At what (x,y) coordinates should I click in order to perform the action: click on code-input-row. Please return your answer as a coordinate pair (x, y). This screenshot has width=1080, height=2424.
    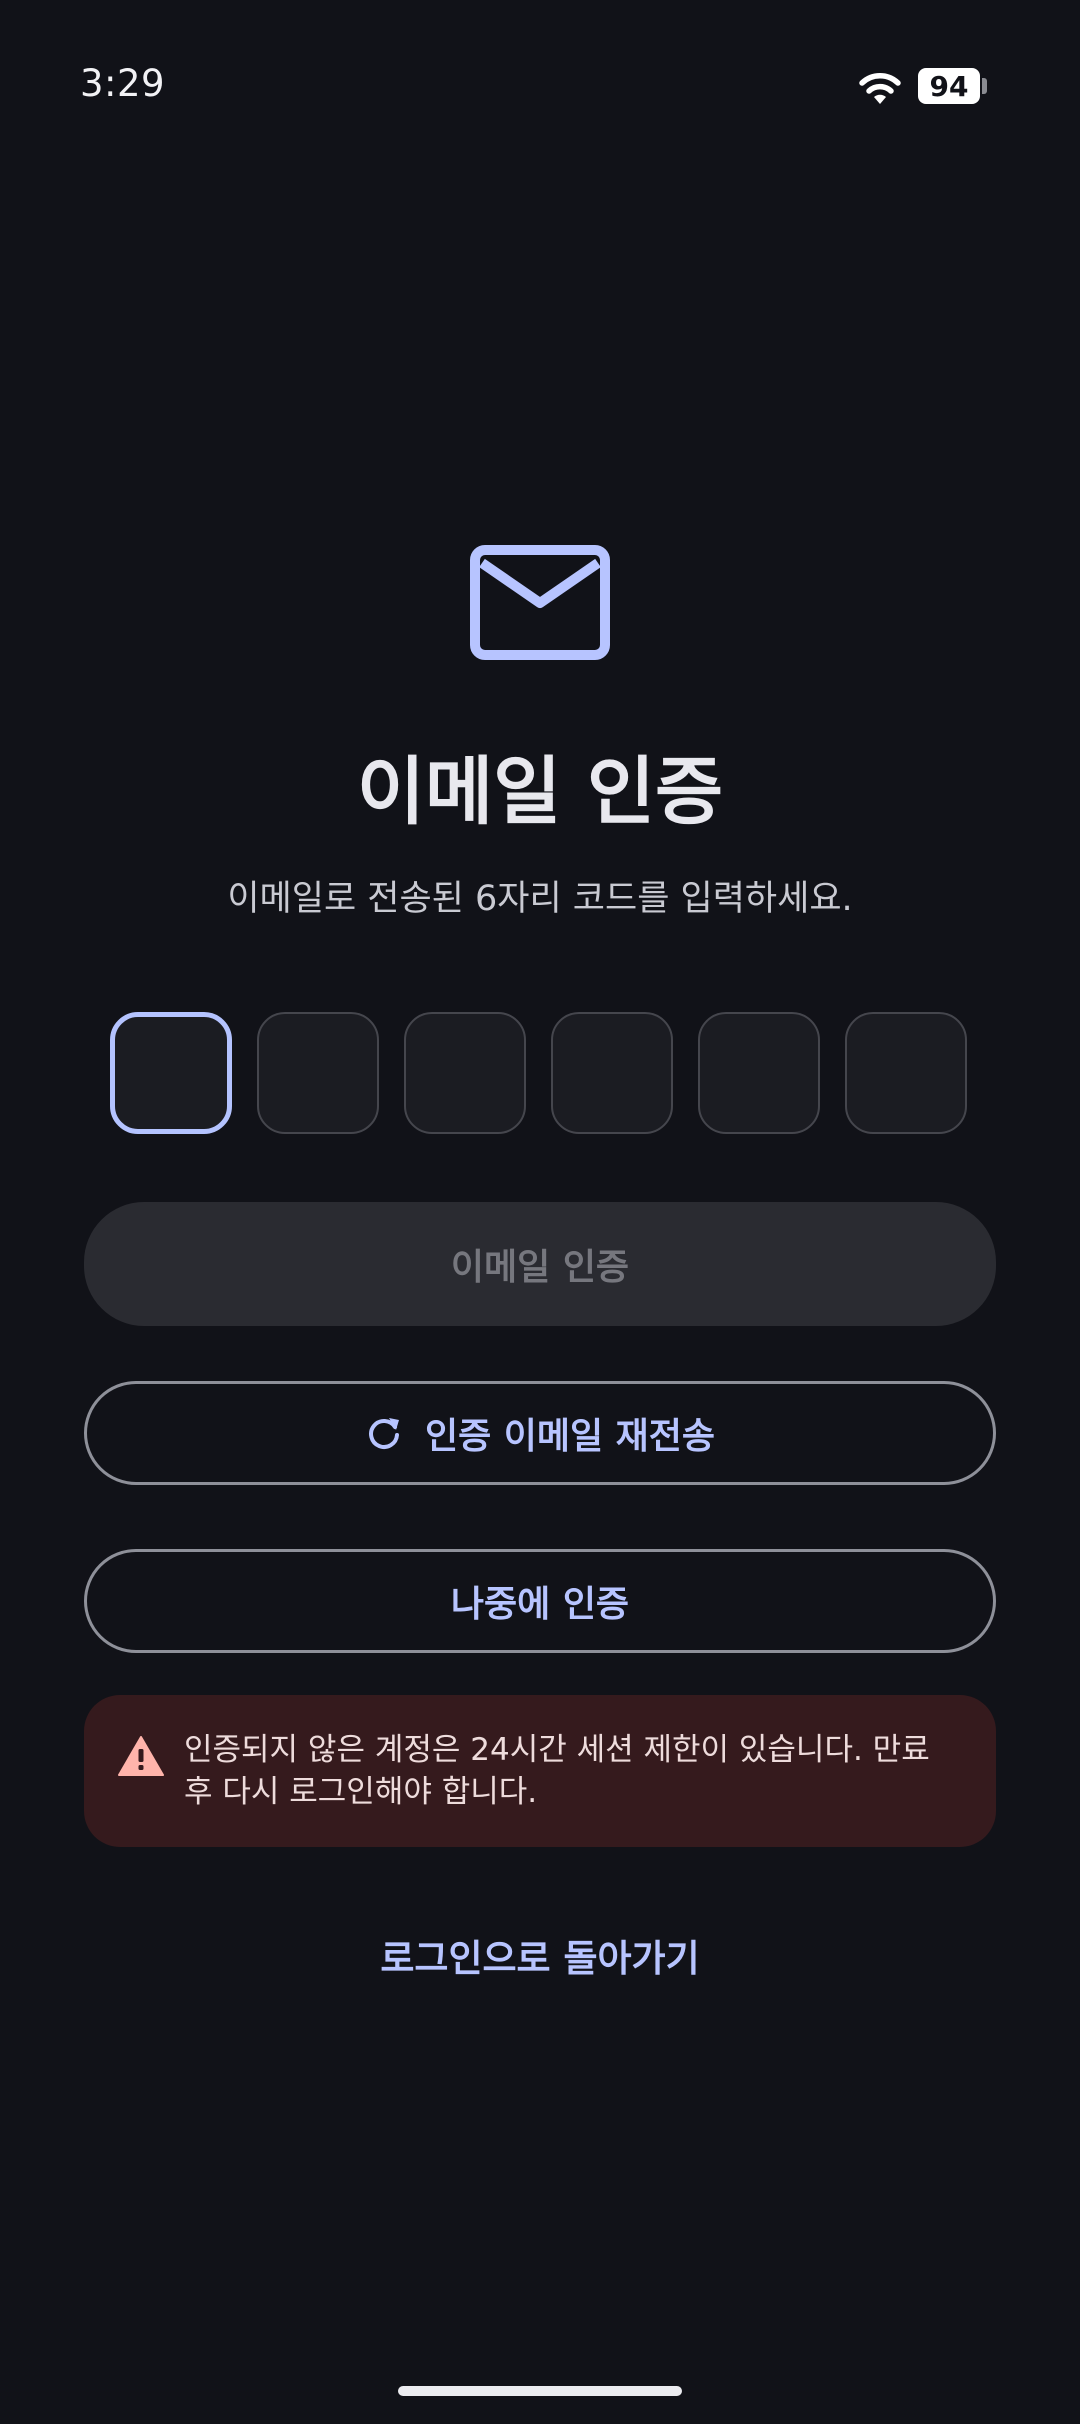
    Looking at the image, I should click on (540, 1075).